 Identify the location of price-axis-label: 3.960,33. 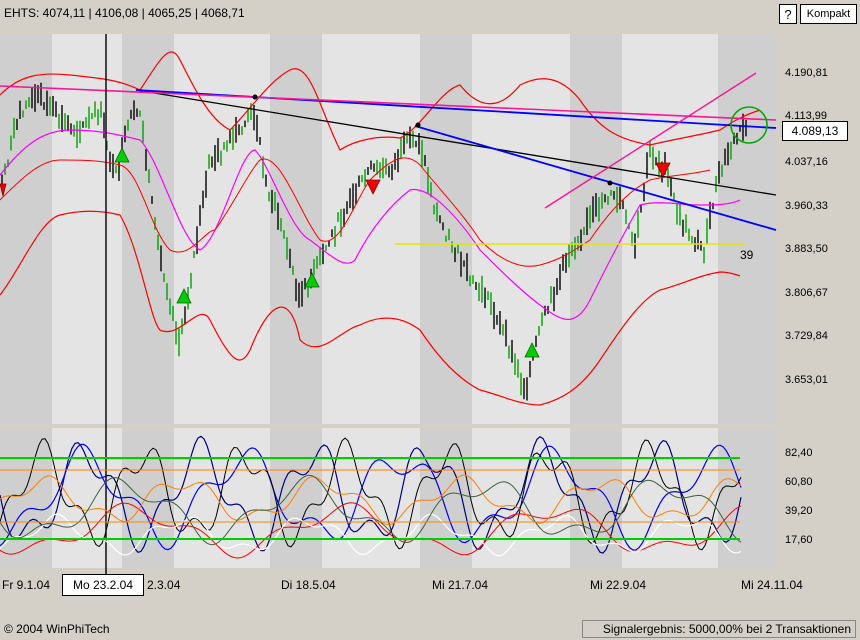
(806, 206).